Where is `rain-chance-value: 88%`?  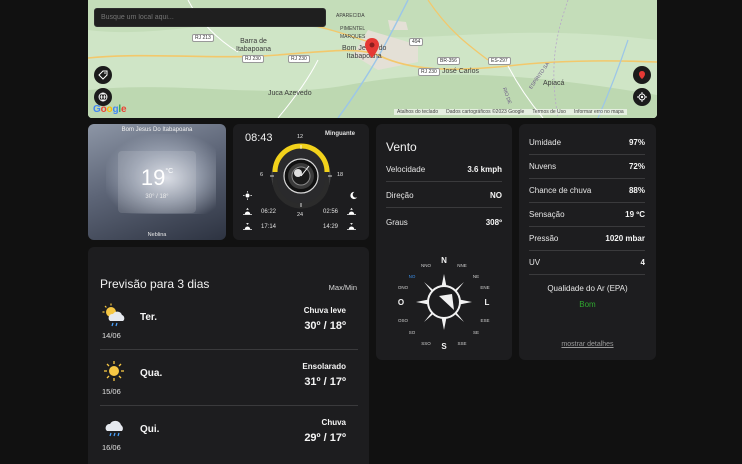 rain-chance-value: 88% is located at coordinates (636, 190).